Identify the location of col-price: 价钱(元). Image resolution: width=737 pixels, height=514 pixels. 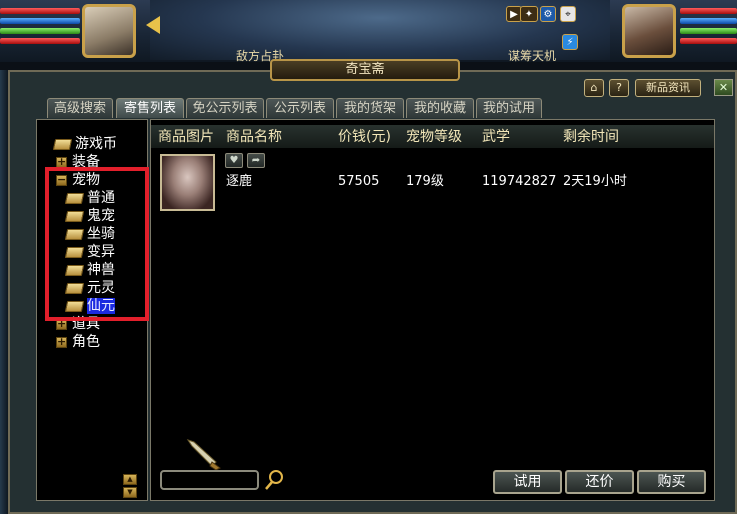
(364, 137).